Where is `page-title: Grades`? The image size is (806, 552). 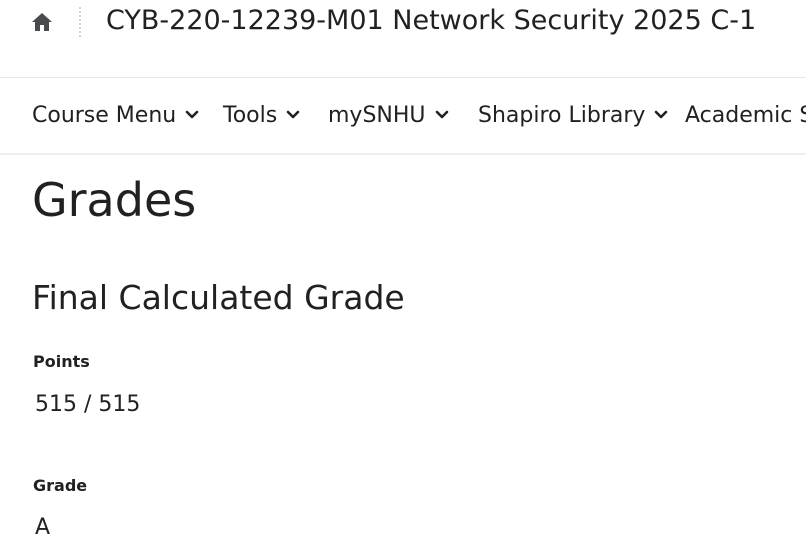
page-title: Grades is located at coordinates (114, 200).